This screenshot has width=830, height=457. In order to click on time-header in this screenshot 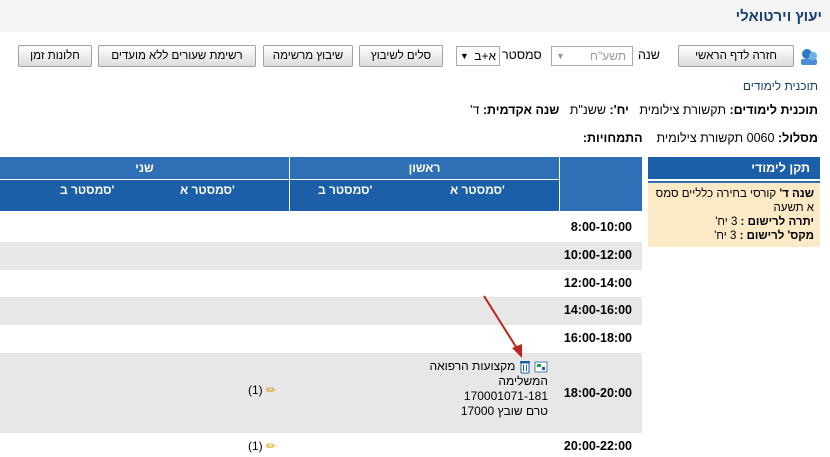, I will do `click(601, 184)`.